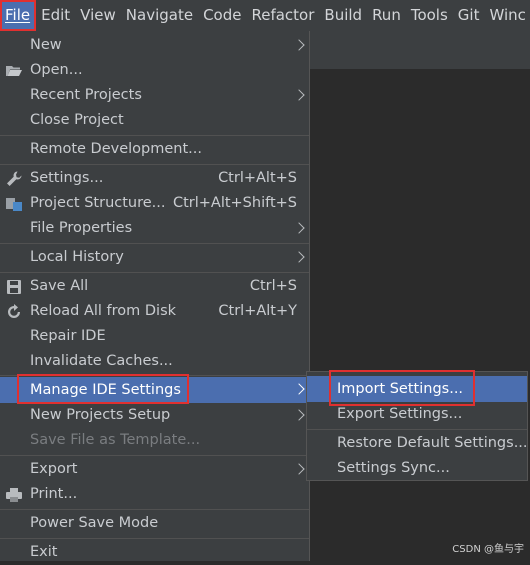  What do you see at coordinates (488, 549) in the screenshot?
I see `watermark: CSDN @鱼与宇` at bounding box center [488, 549].